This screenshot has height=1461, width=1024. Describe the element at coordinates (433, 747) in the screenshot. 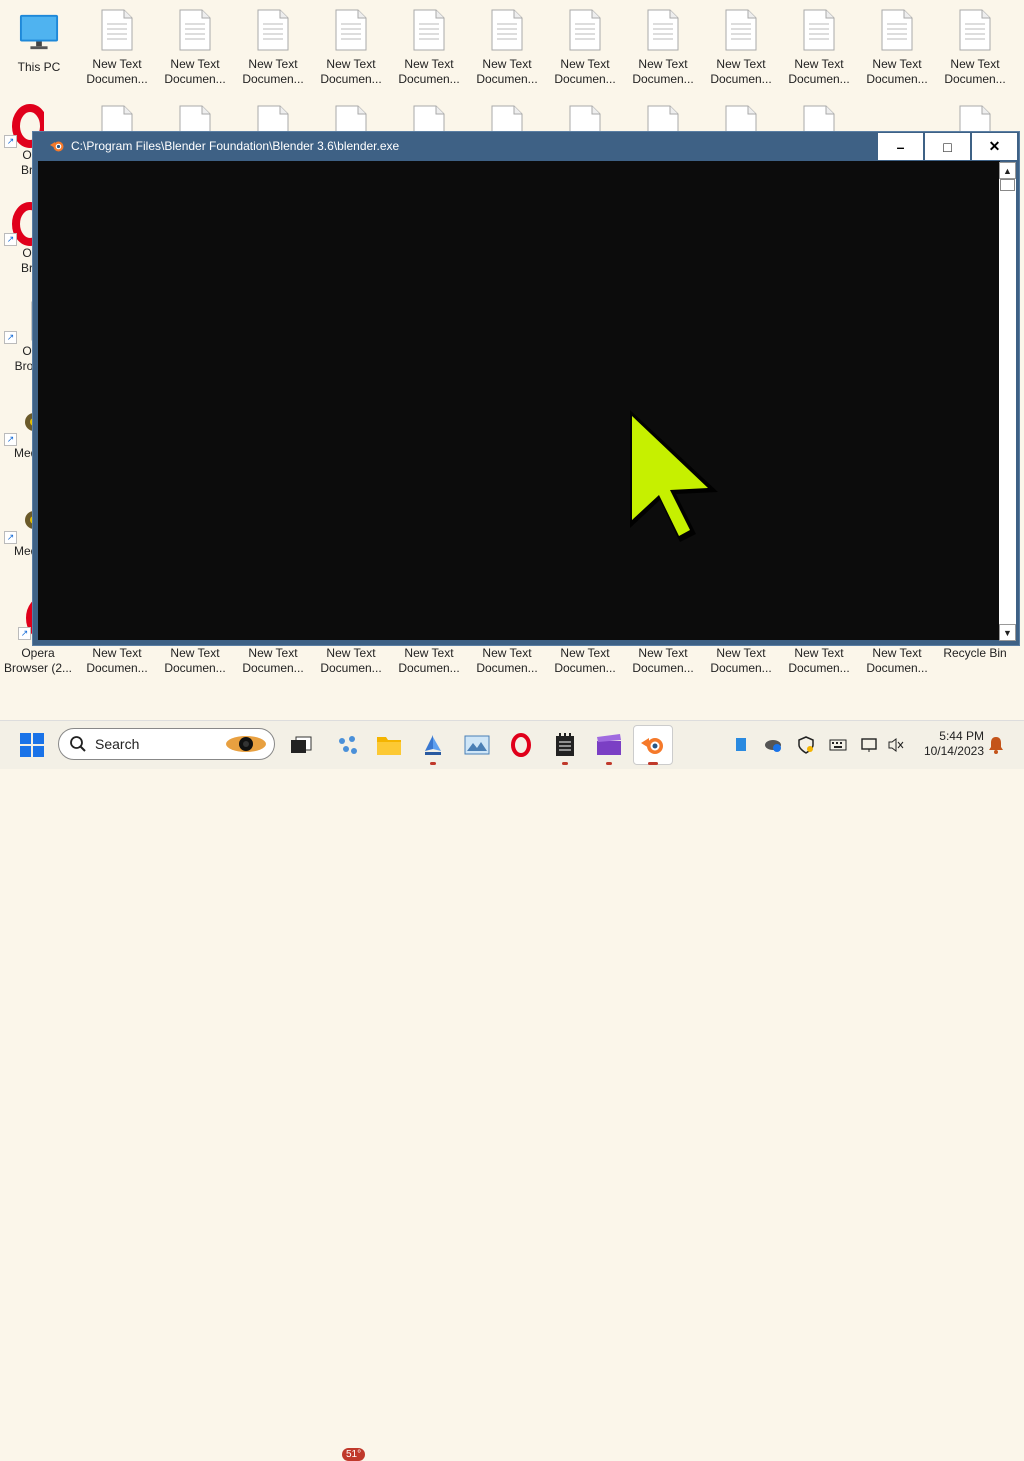

I see `sailboat-app-icon` at that location.